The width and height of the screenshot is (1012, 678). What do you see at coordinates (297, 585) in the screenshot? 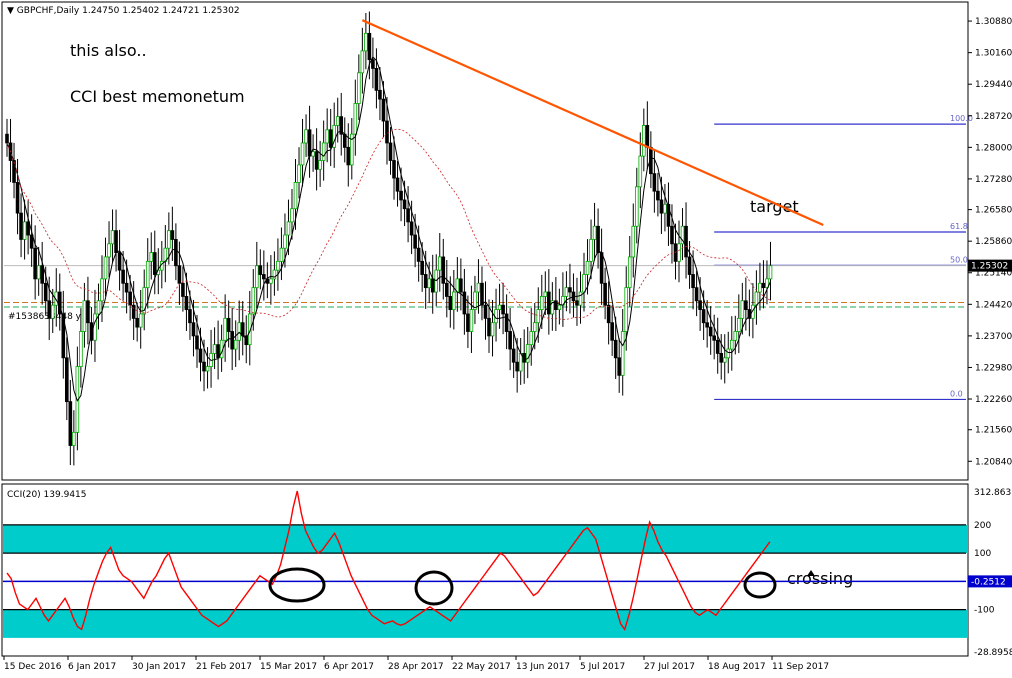
I see `highlight-ellipse` at bounding box center [297, 585].